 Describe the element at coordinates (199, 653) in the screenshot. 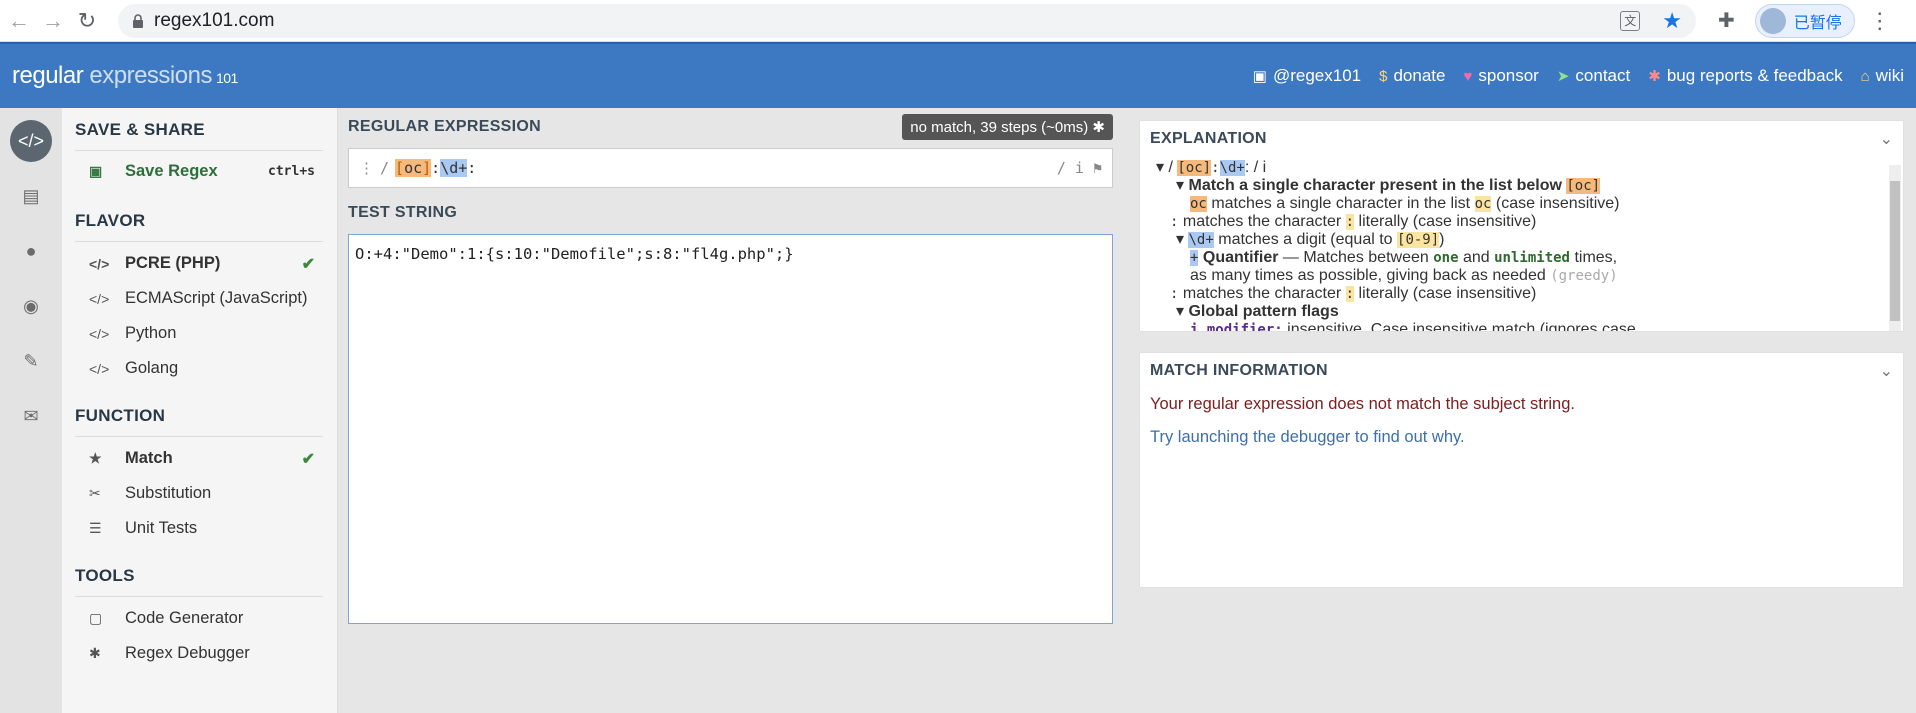

I see `tool-regex-debugger: ✱ Regex Debugger` at that location.